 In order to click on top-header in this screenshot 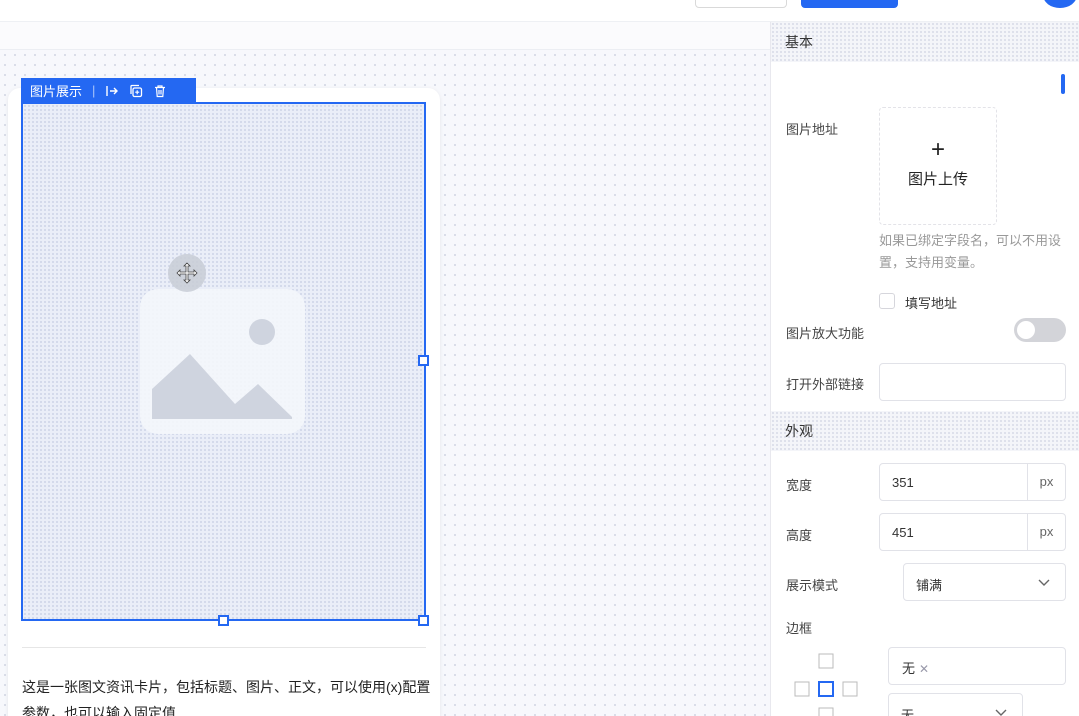, I will do `click(539, 11)`.